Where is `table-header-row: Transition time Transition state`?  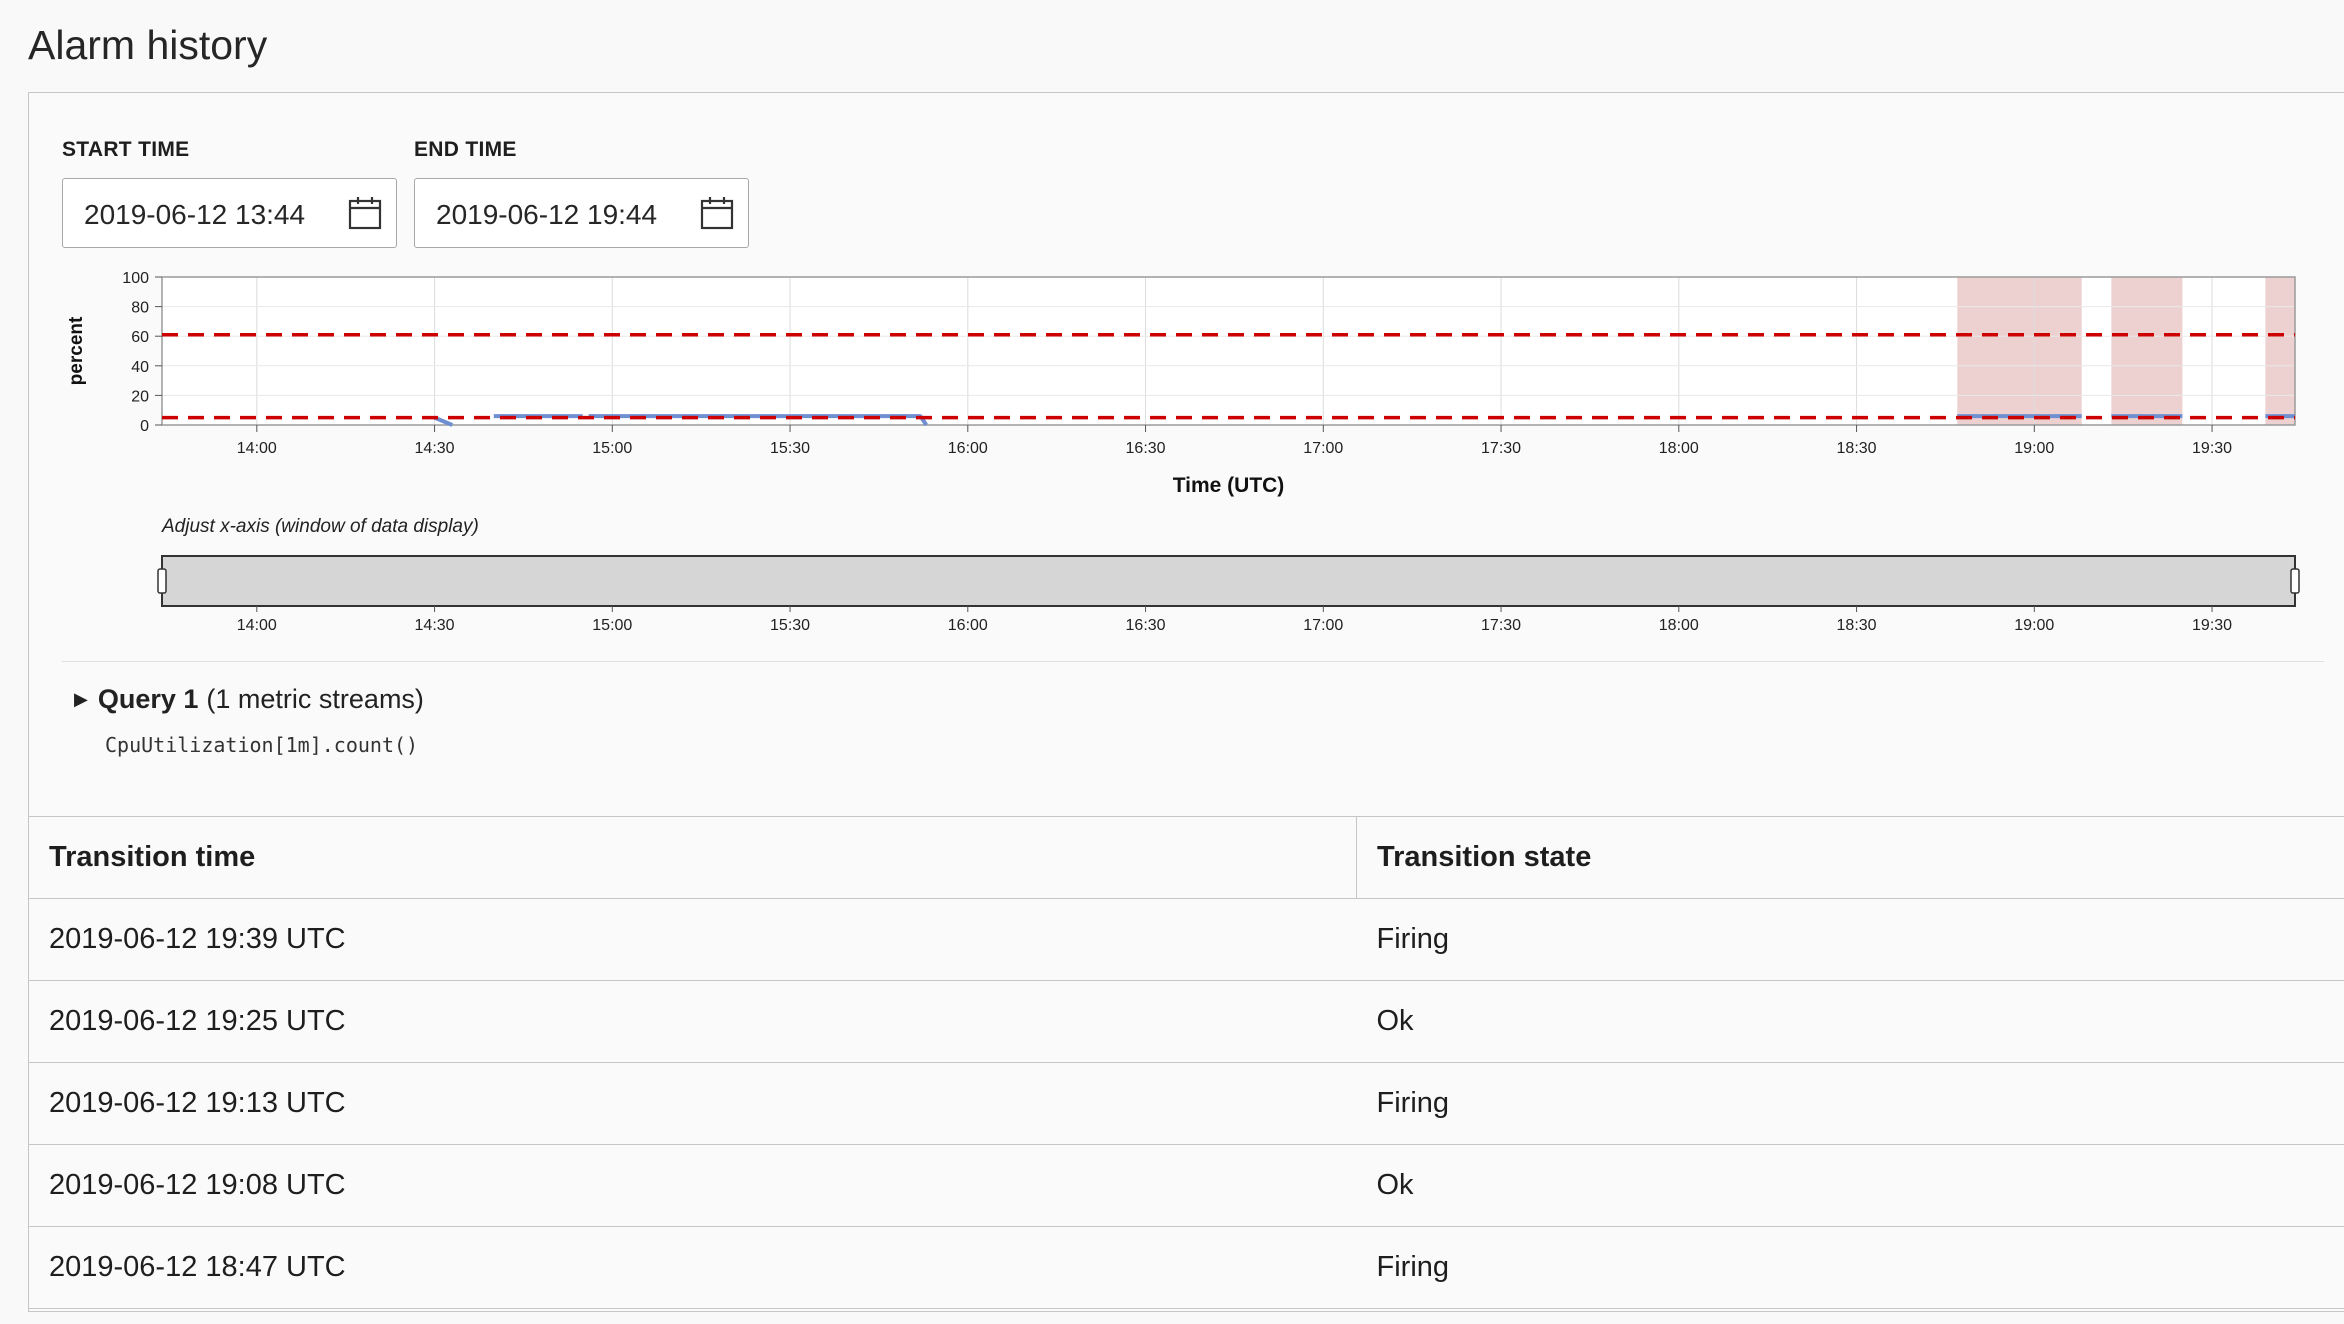 table-header-row: Transition time Transition state is located at coordinates (1186, 857).